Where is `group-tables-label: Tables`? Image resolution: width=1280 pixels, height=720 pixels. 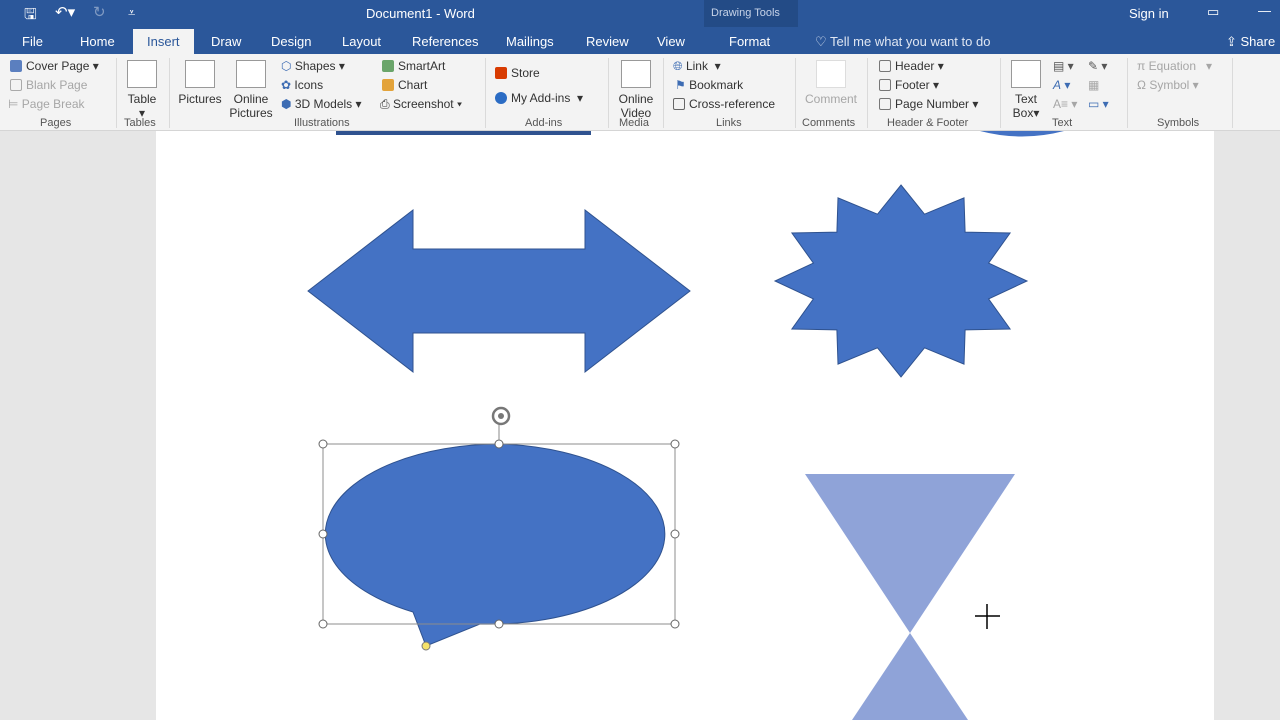 group-tables-label: Tables is located at coordinates (140, 123).